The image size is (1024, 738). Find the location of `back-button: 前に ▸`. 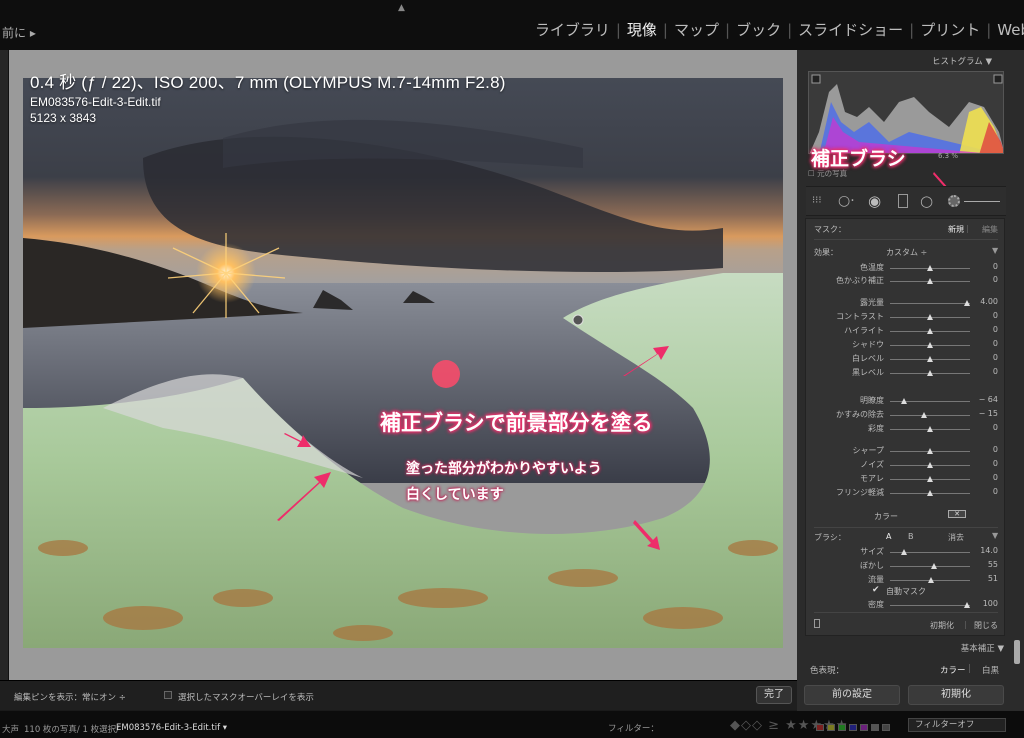

back-button: 前に ▸ is located at coordinates (19, 32).